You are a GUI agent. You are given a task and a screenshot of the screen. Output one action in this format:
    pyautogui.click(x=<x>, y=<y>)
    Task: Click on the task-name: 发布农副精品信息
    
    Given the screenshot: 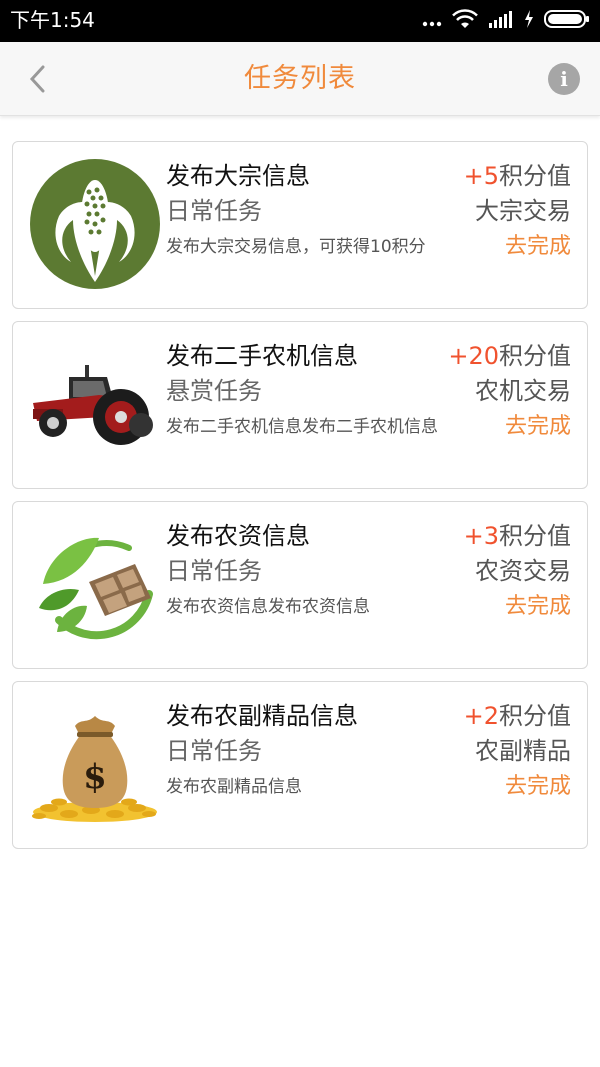 What is the action you would take?
    pyautogui.click(x=262, y=716)
    